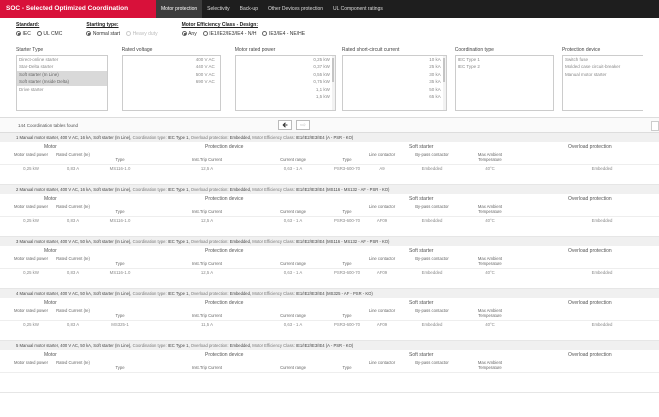  What do you see at coordinates (31, 206) in the screenshot?
I see `col-motor-rated-power: Motor rated power` at bounding box center [31, 206].